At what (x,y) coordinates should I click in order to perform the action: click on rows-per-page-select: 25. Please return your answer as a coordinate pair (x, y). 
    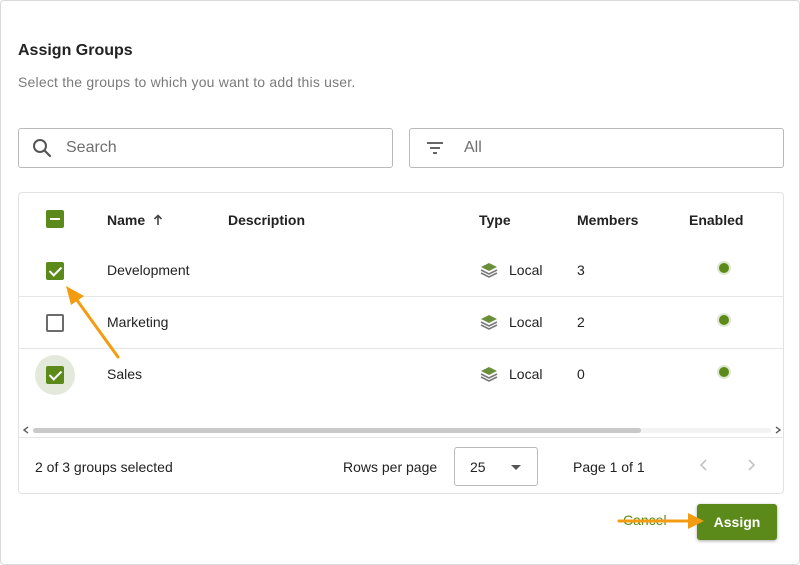
    Looking at the image, I should click on (496, 466).